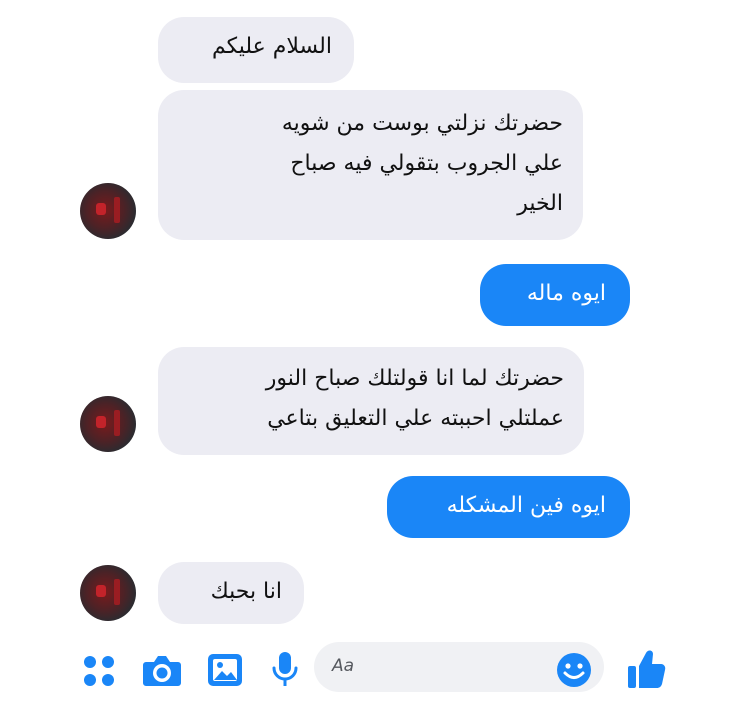 The width and height of the screenshot is (736, 702). What do you see at coordinates (225, 670) in the screenshot?
I see `gallery-icon` at bounding box center [225, 670].